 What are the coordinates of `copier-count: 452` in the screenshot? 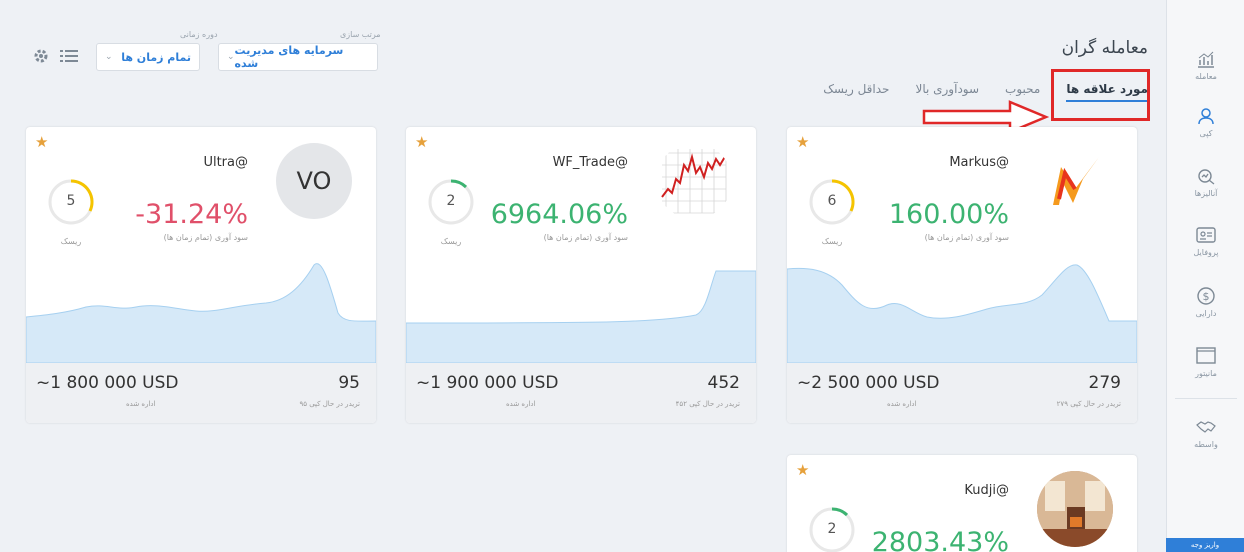 It's located at (723, 383).